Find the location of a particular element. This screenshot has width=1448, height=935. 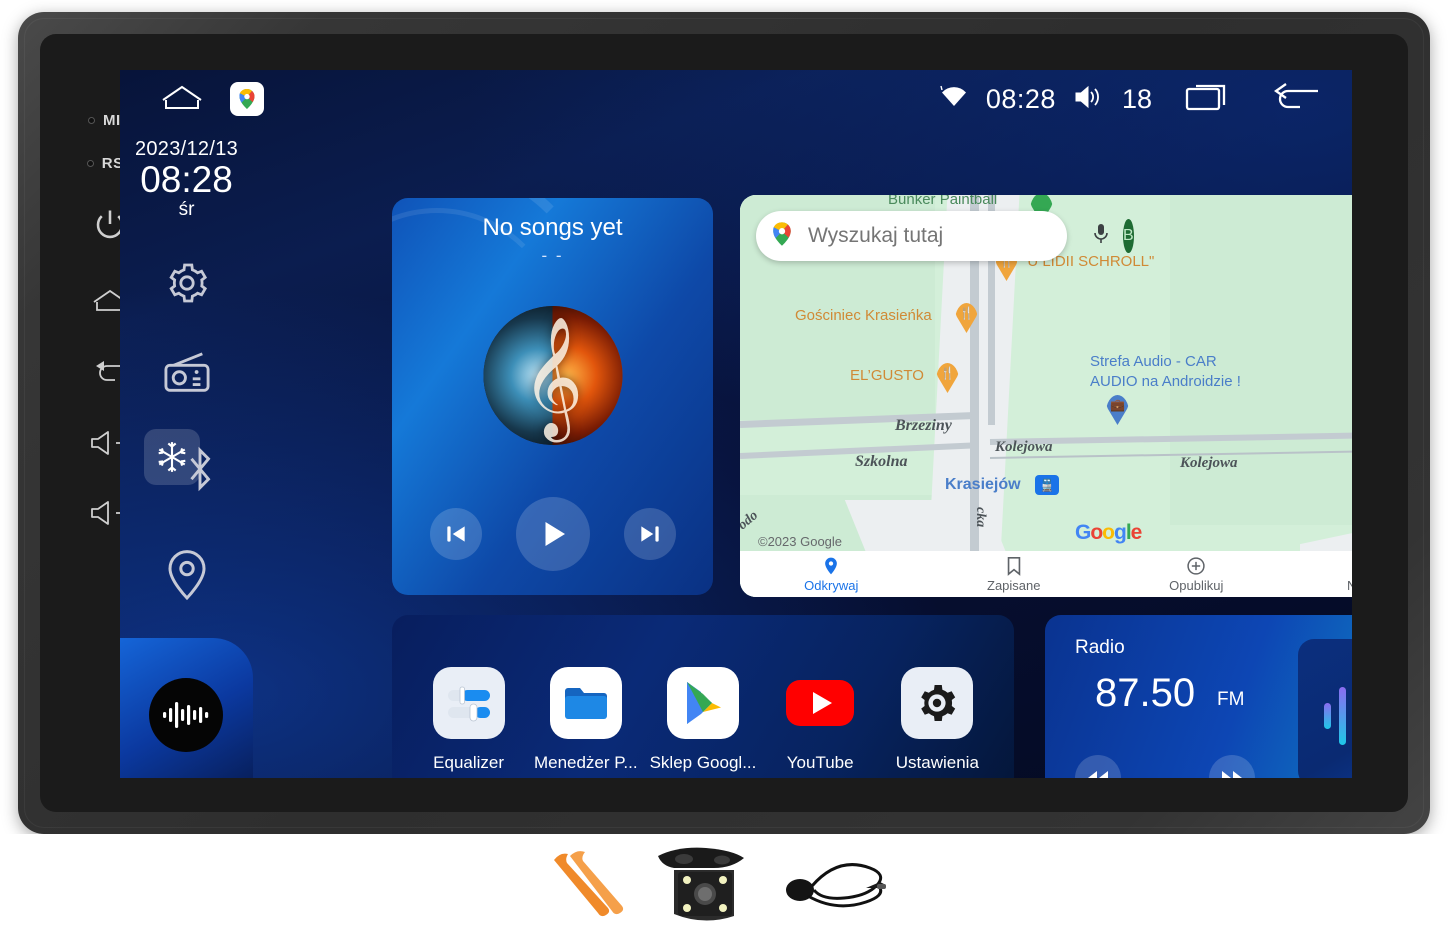

map-attribution: ©2023 Google is located at coordinates (800, 541).